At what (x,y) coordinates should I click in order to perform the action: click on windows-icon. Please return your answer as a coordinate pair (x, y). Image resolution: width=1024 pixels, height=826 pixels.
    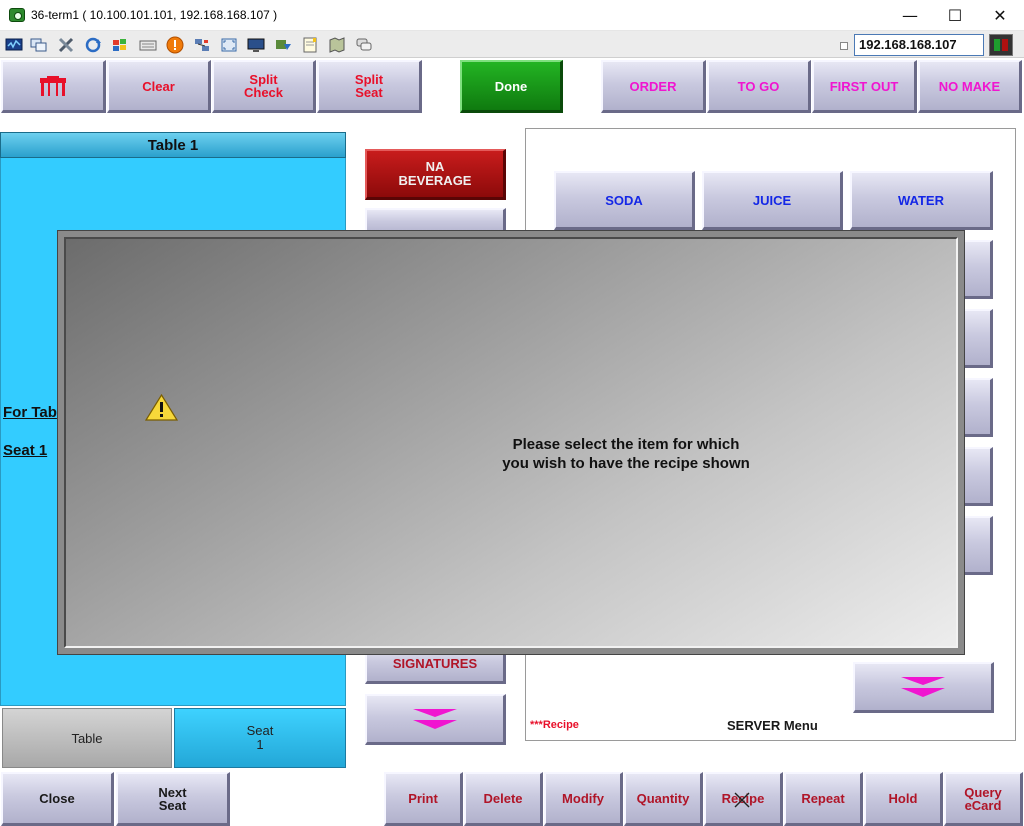
    Looking at the image, I should click on (39, 44).